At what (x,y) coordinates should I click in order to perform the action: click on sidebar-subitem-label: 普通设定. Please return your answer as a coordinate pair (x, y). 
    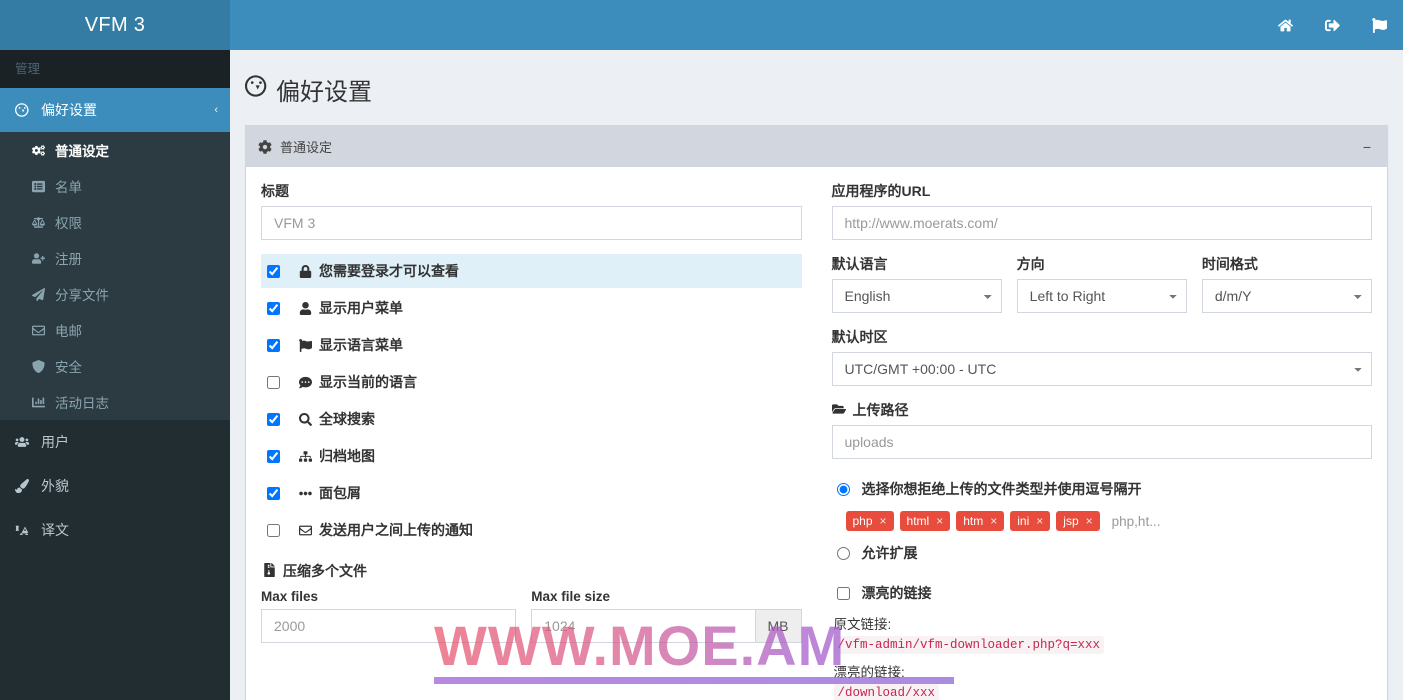
    Looking at the image, I should click on (82, 152).